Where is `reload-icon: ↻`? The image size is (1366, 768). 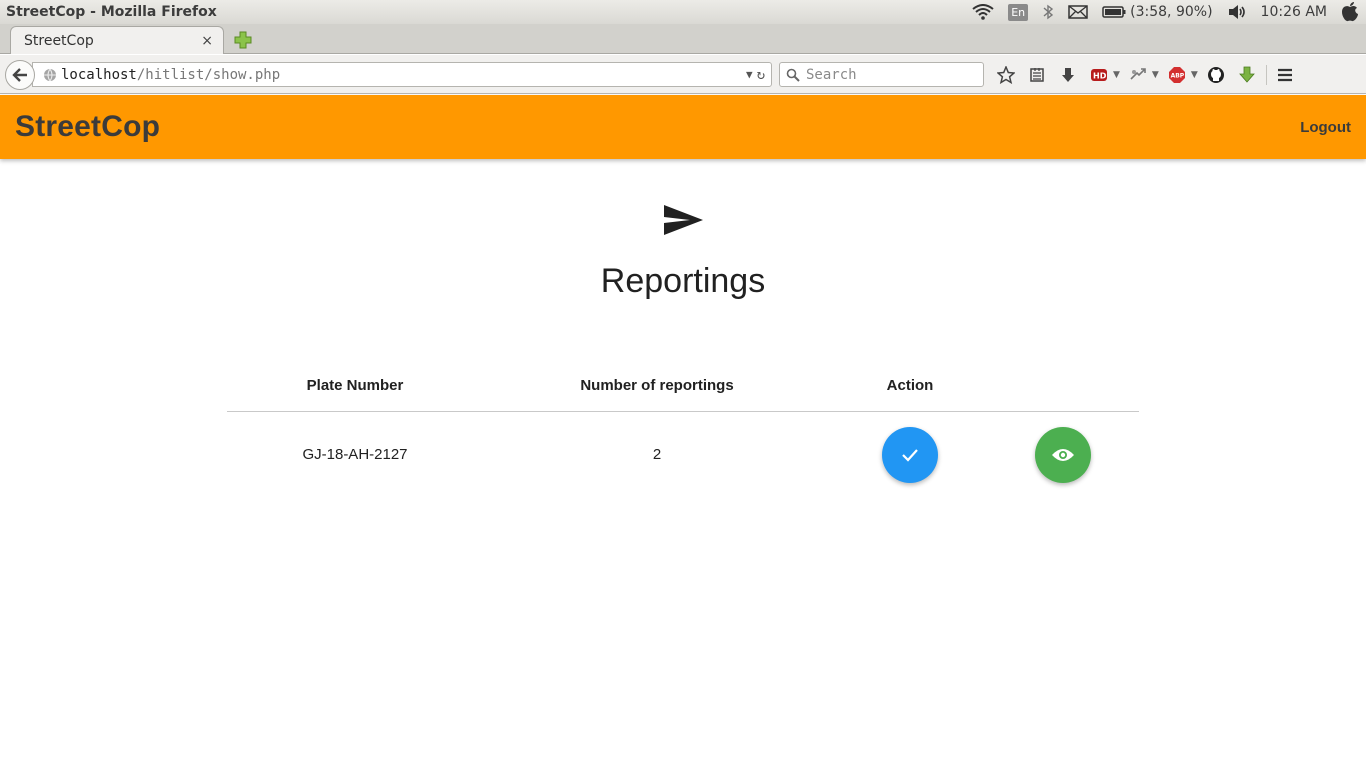 reload-icon: ↻ is located at coordinates (761, 75).